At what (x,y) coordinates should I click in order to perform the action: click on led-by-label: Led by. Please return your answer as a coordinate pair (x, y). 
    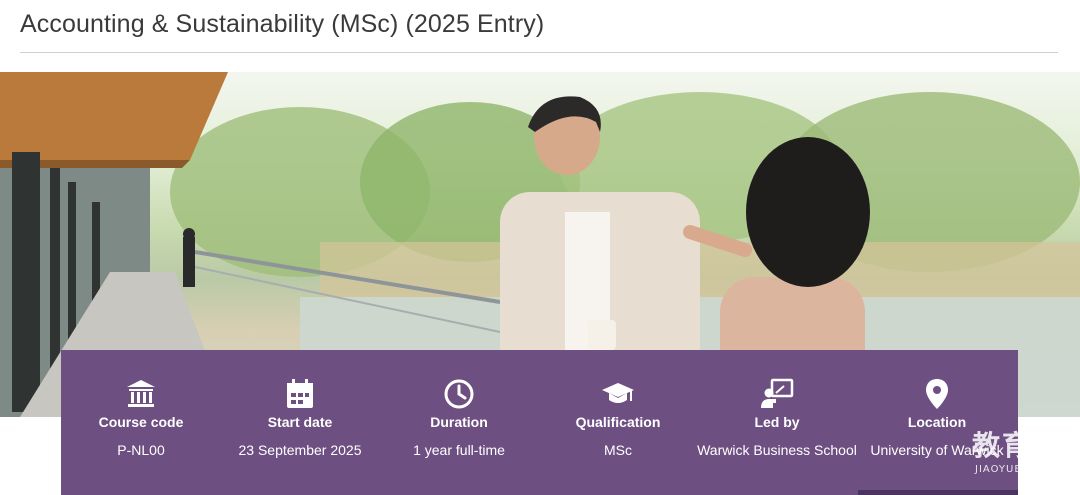
    Looking at the image, I should click on (777, 422).